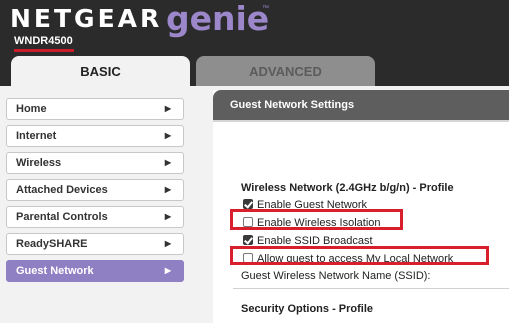 The height and width of the screenshot is (323, 509). I want to click on sidebar-item-label: Wireless, so click(39, 163).